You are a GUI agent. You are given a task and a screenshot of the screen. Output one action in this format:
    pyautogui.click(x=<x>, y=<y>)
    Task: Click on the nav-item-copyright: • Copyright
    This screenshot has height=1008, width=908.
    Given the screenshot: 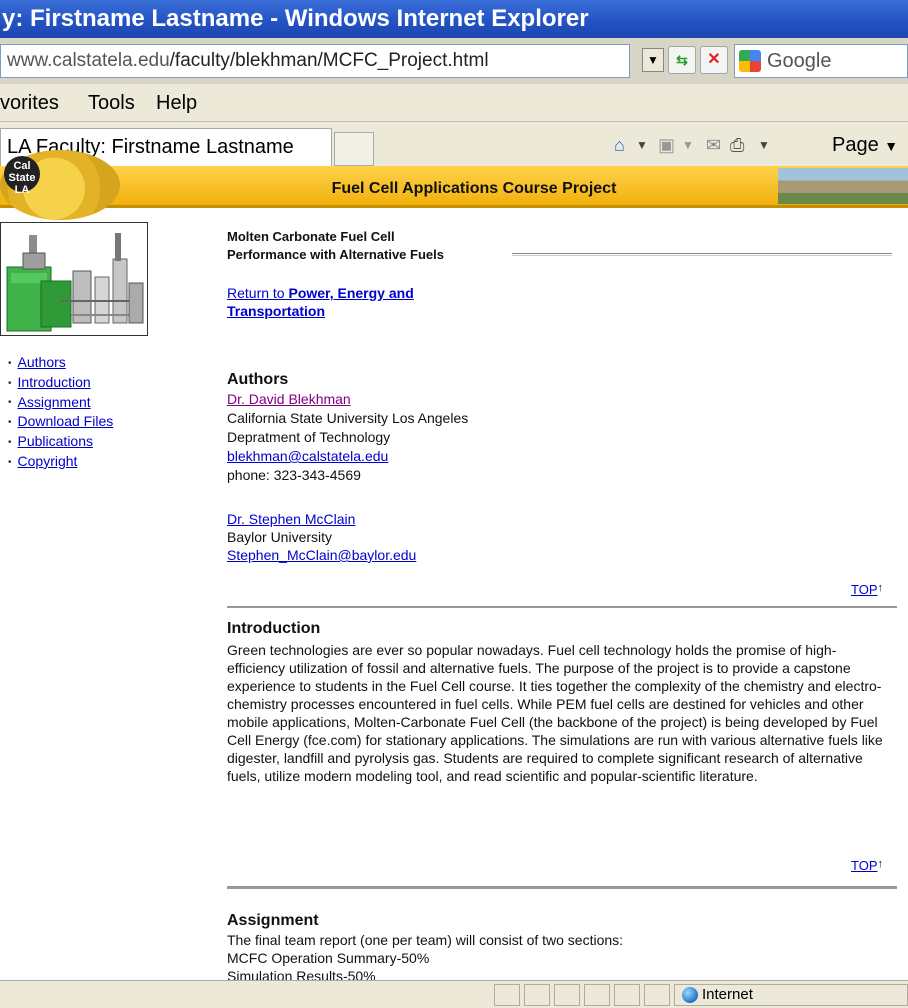 What is the action you would take?
    pyautogui.click(x=43, y=460)
    